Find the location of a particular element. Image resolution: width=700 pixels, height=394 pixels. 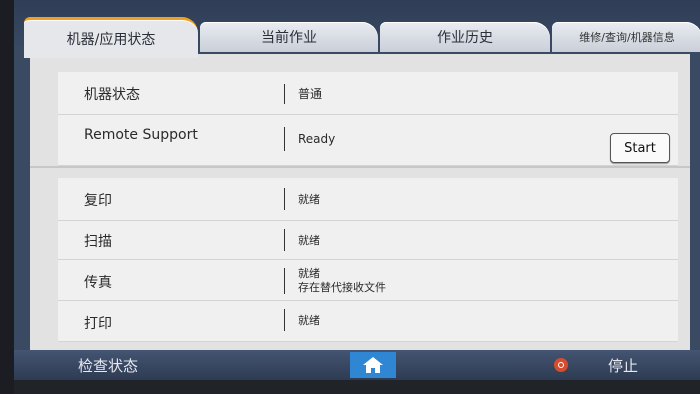

stop-icon is located at coordinates (561, 365).